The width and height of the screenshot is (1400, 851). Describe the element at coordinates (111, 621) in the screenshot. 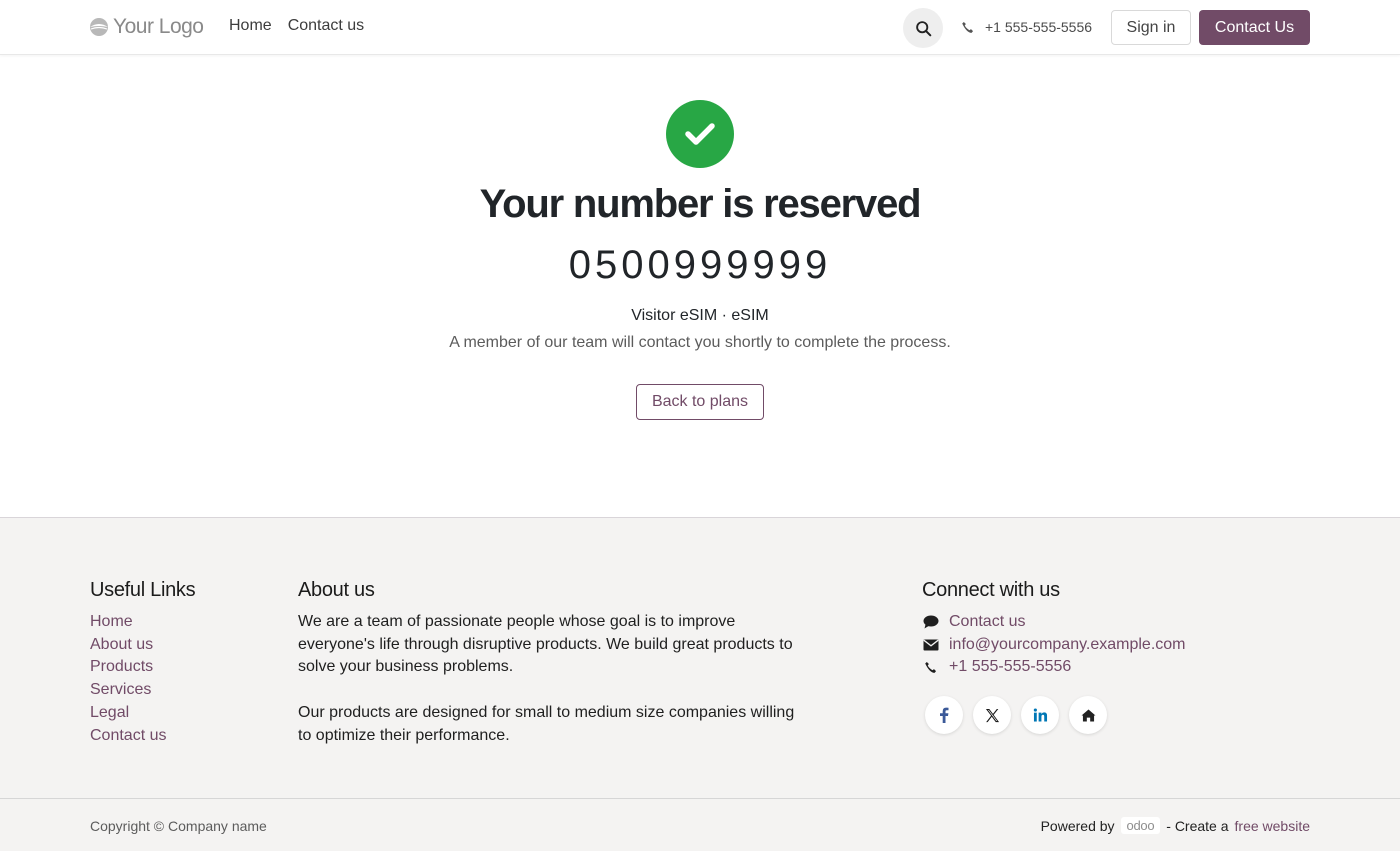

I see `footer-link-home: Home` at that location.